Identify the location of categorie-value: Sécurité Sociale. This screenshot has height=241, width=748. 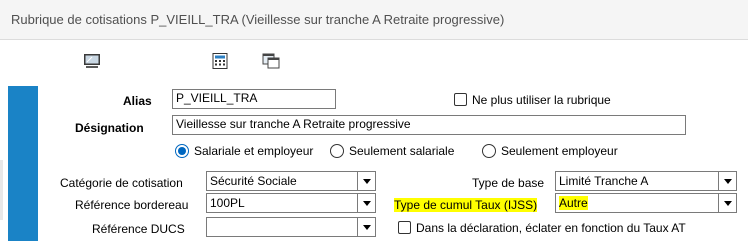
(253, 181).